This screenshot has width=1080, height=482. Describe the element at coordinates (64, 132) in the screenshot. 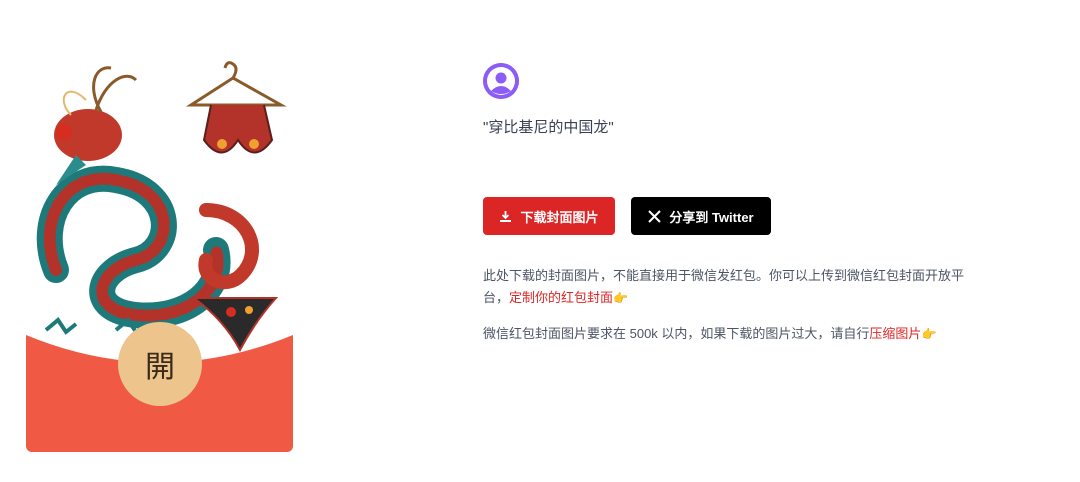

I see `dragon-nose` at that location.